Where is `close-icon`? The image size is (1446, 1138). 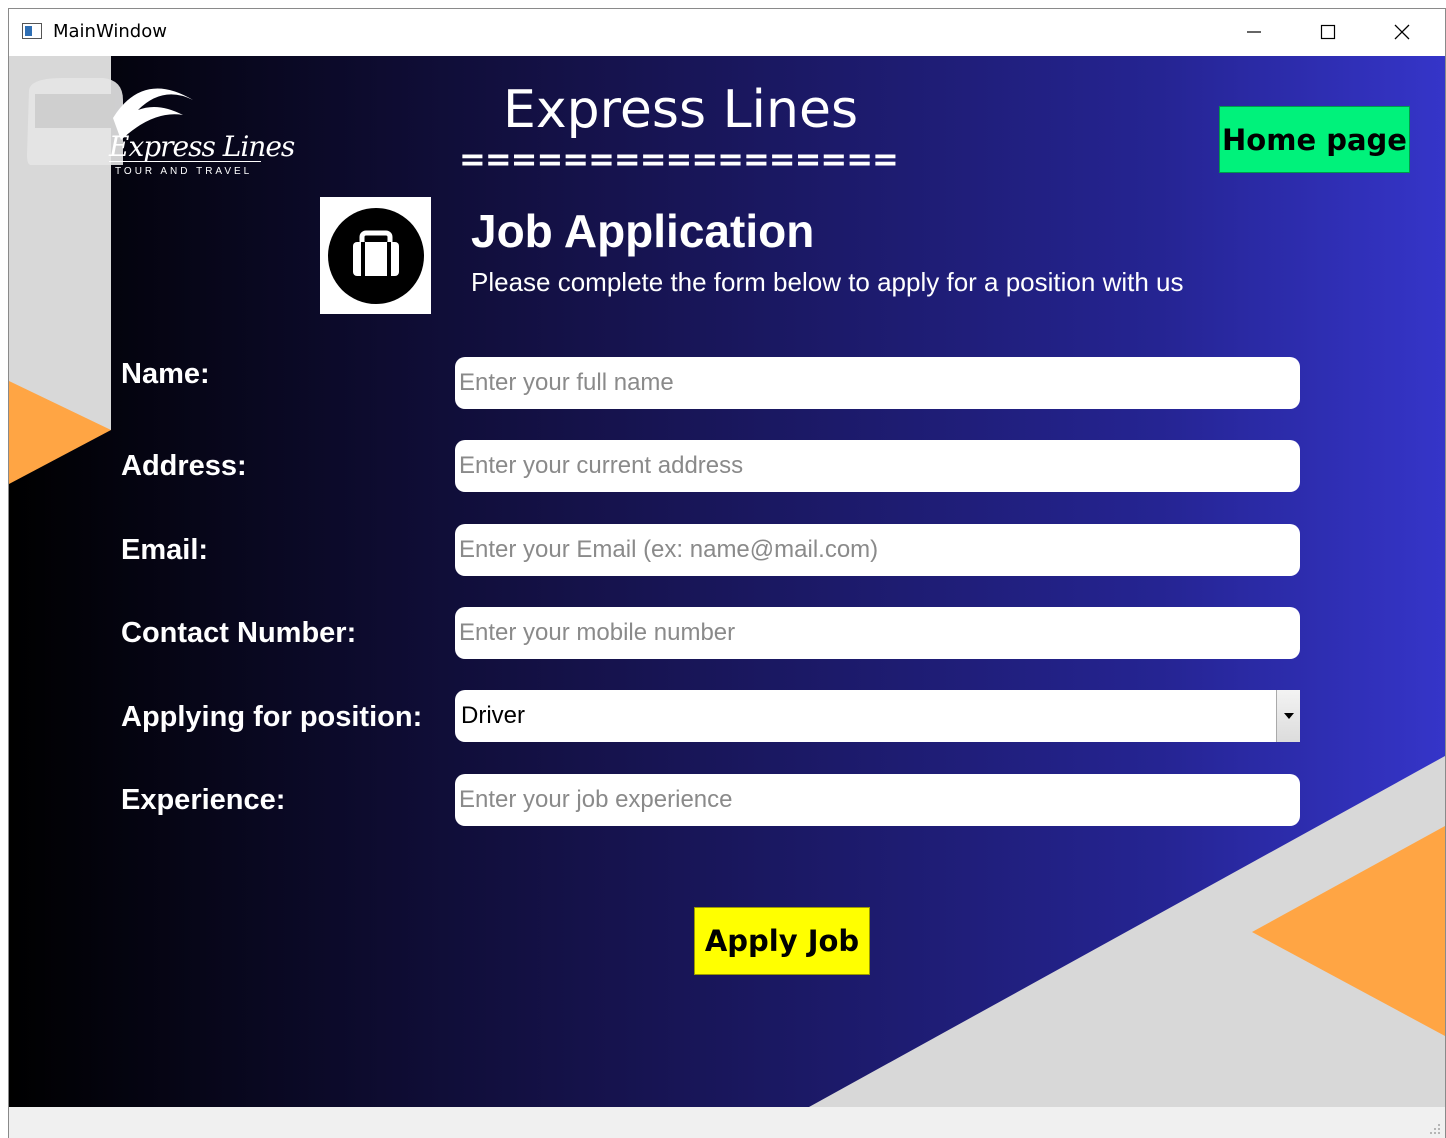
close-icon is located at coordinates (1402, 32).